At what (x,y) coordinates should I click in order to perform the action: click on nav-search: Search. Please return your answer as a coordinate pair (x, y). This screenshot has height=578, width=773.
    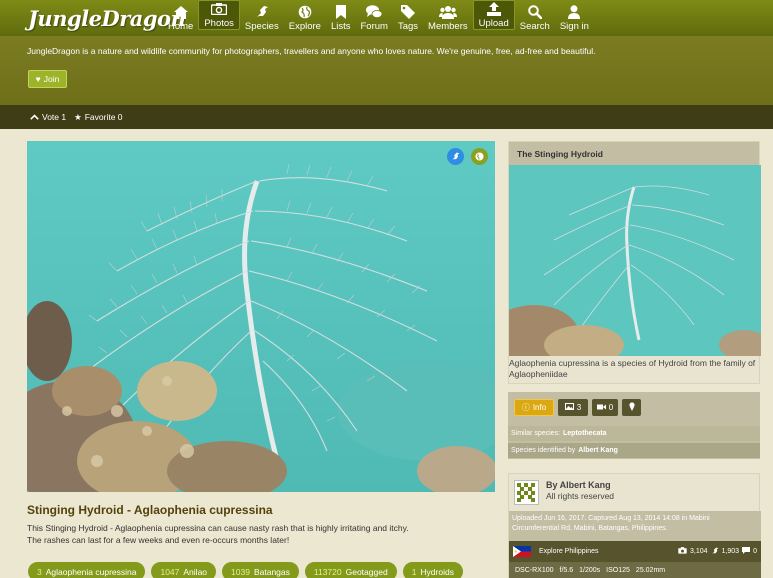
    Looking at the image, I should click on (535, 18).